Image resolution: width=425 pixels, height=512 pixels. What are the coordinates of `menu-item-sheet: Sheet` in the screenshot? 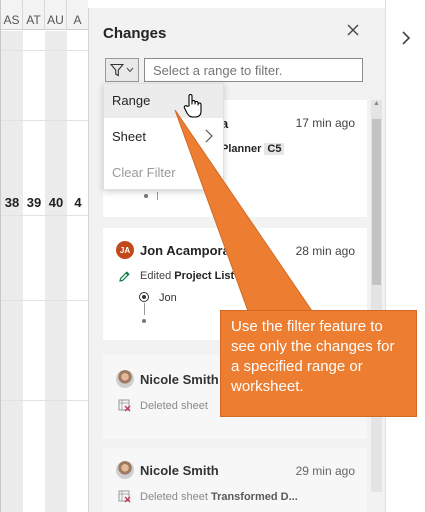 It's located at (163, 137).